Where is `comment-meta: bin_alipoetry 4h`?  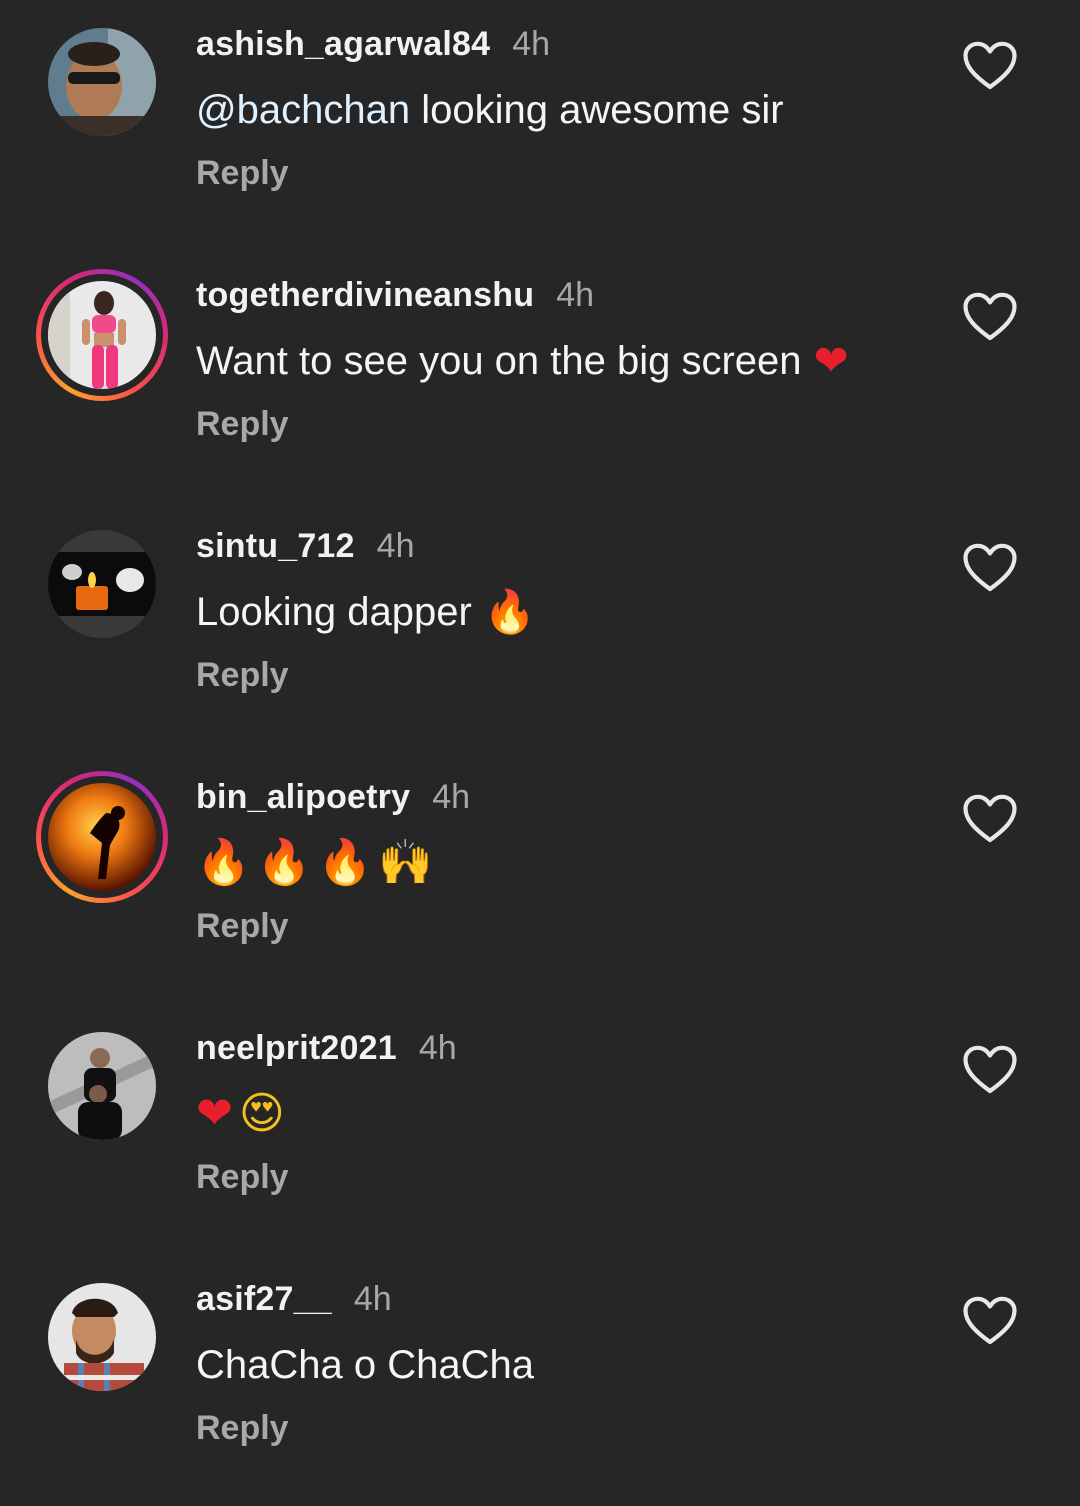 comment-meta: bin_alipoetry 4h is located at coordinates (333, 797).